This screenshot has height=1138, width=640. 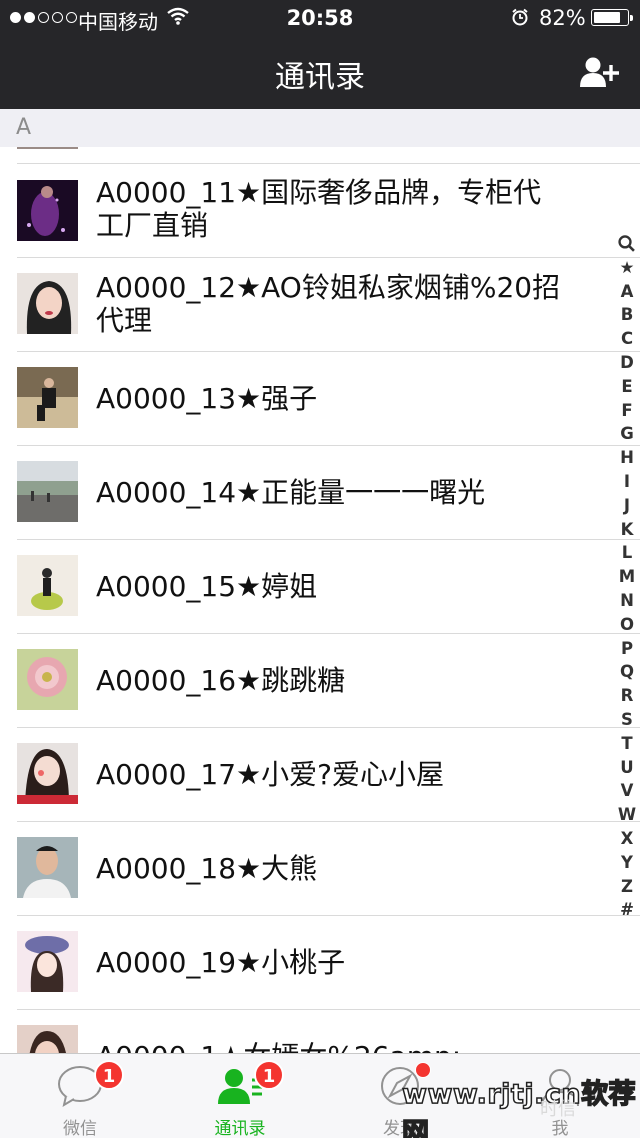 What do you see at coordinates (627, 696) in the screenshot?
I see `index-letter: R` at bounding box center [627, 696].